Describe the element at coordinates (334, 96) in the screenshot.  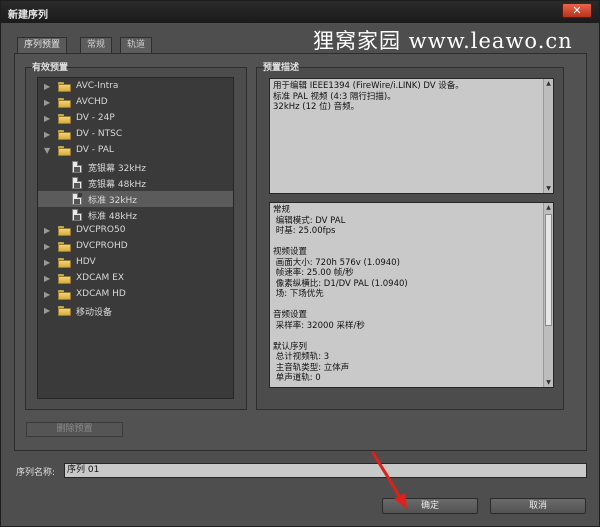
I see `summary-line: 标准 PAL 视频 (4:3 隔行扫描)。` at that location.